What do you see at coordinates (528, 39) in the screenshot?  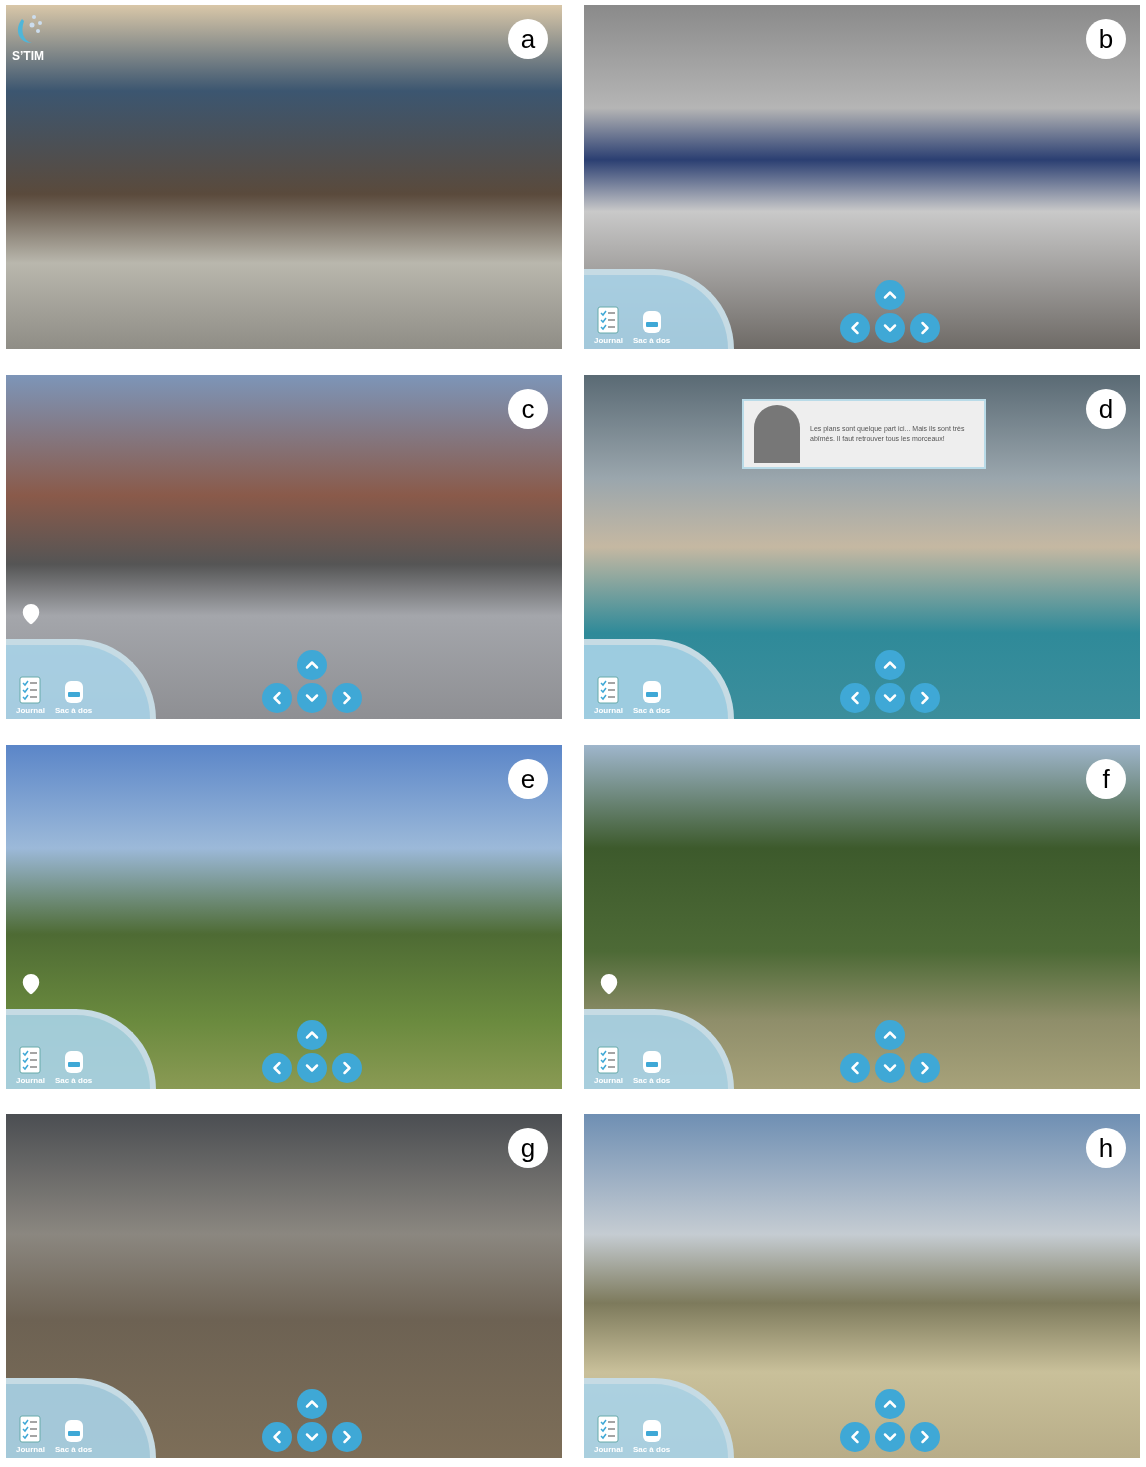 I see `panel-label: a` at bounding box center [528, 39].